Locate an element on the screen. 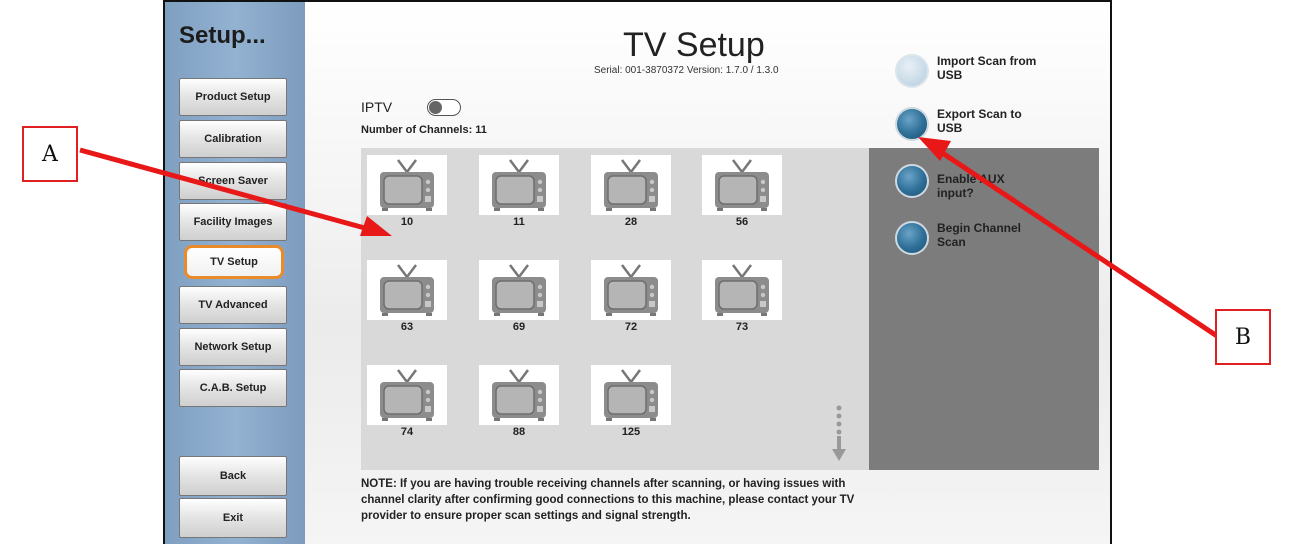  nav-screen-saver-button: Screen Saver is located at coordinates (233, 181).